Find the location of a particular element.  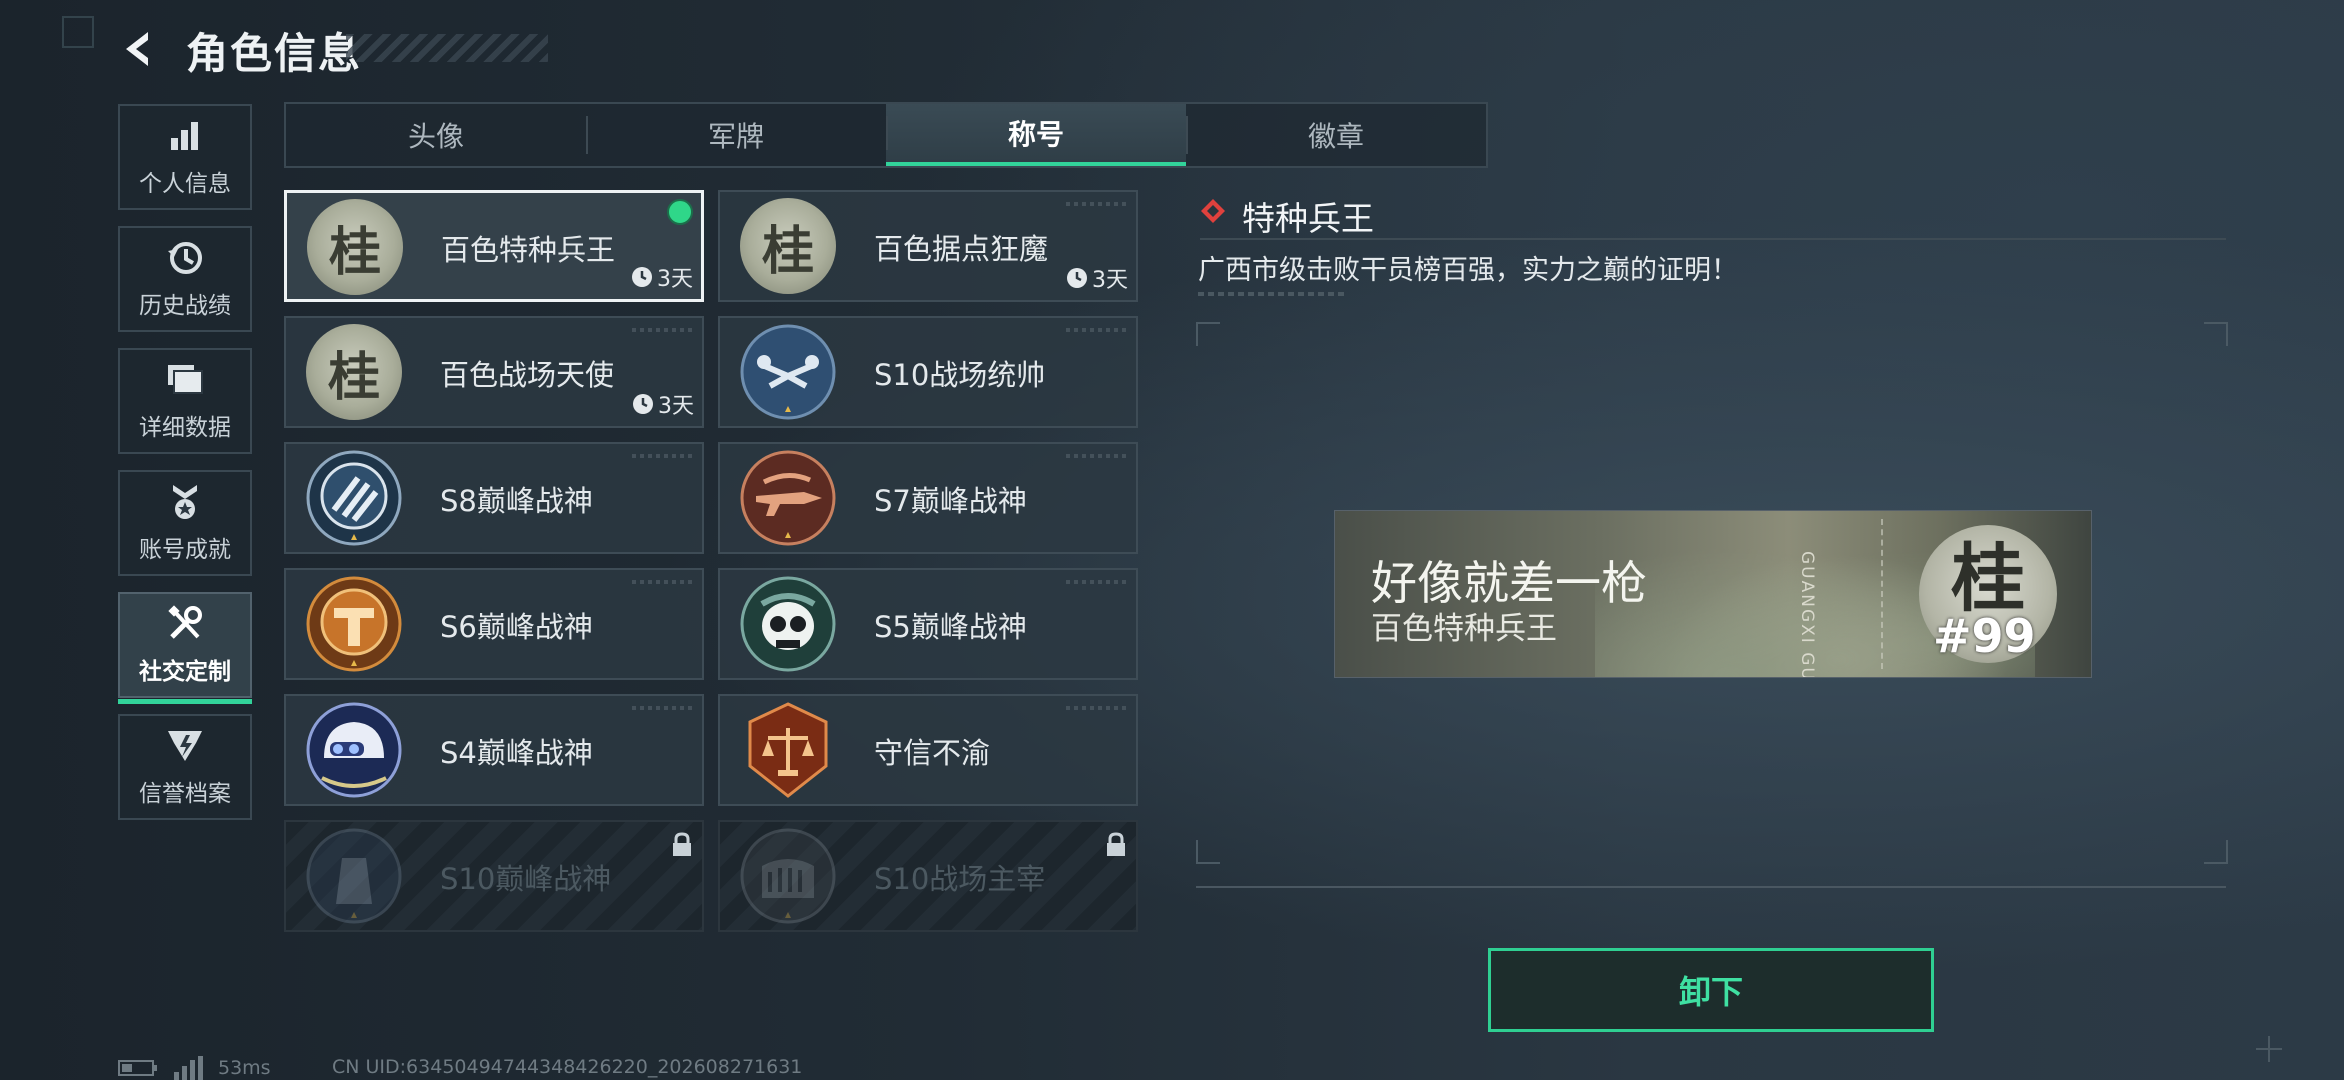

battery-icon is located at coordinates (137, 1068).